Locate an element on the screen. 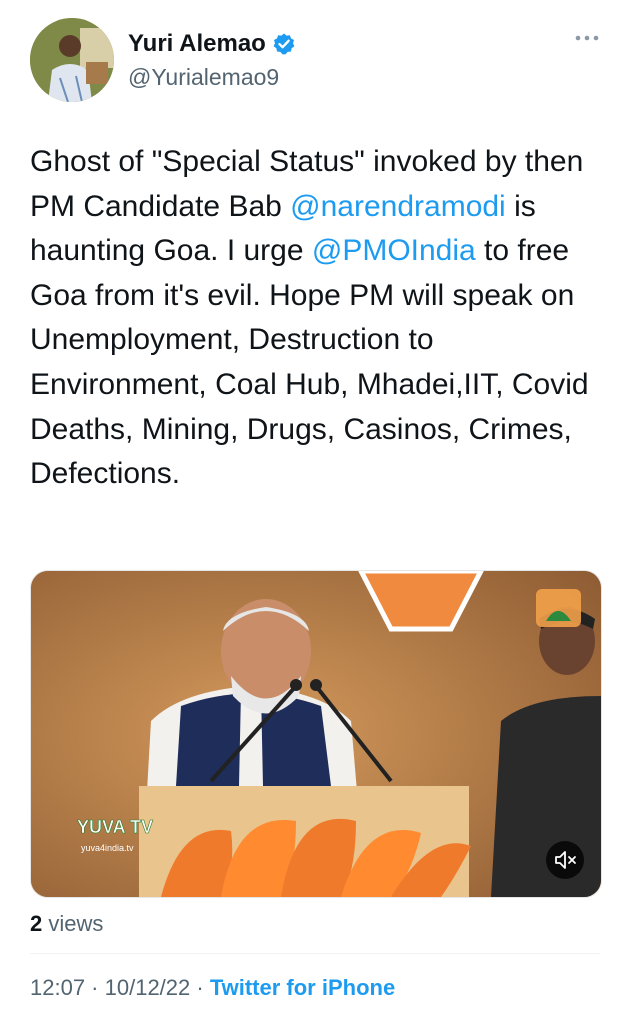 The image size is (630, 1024). mention-link-narendramodi: @narendramodi is located at coordinates (398, 206).